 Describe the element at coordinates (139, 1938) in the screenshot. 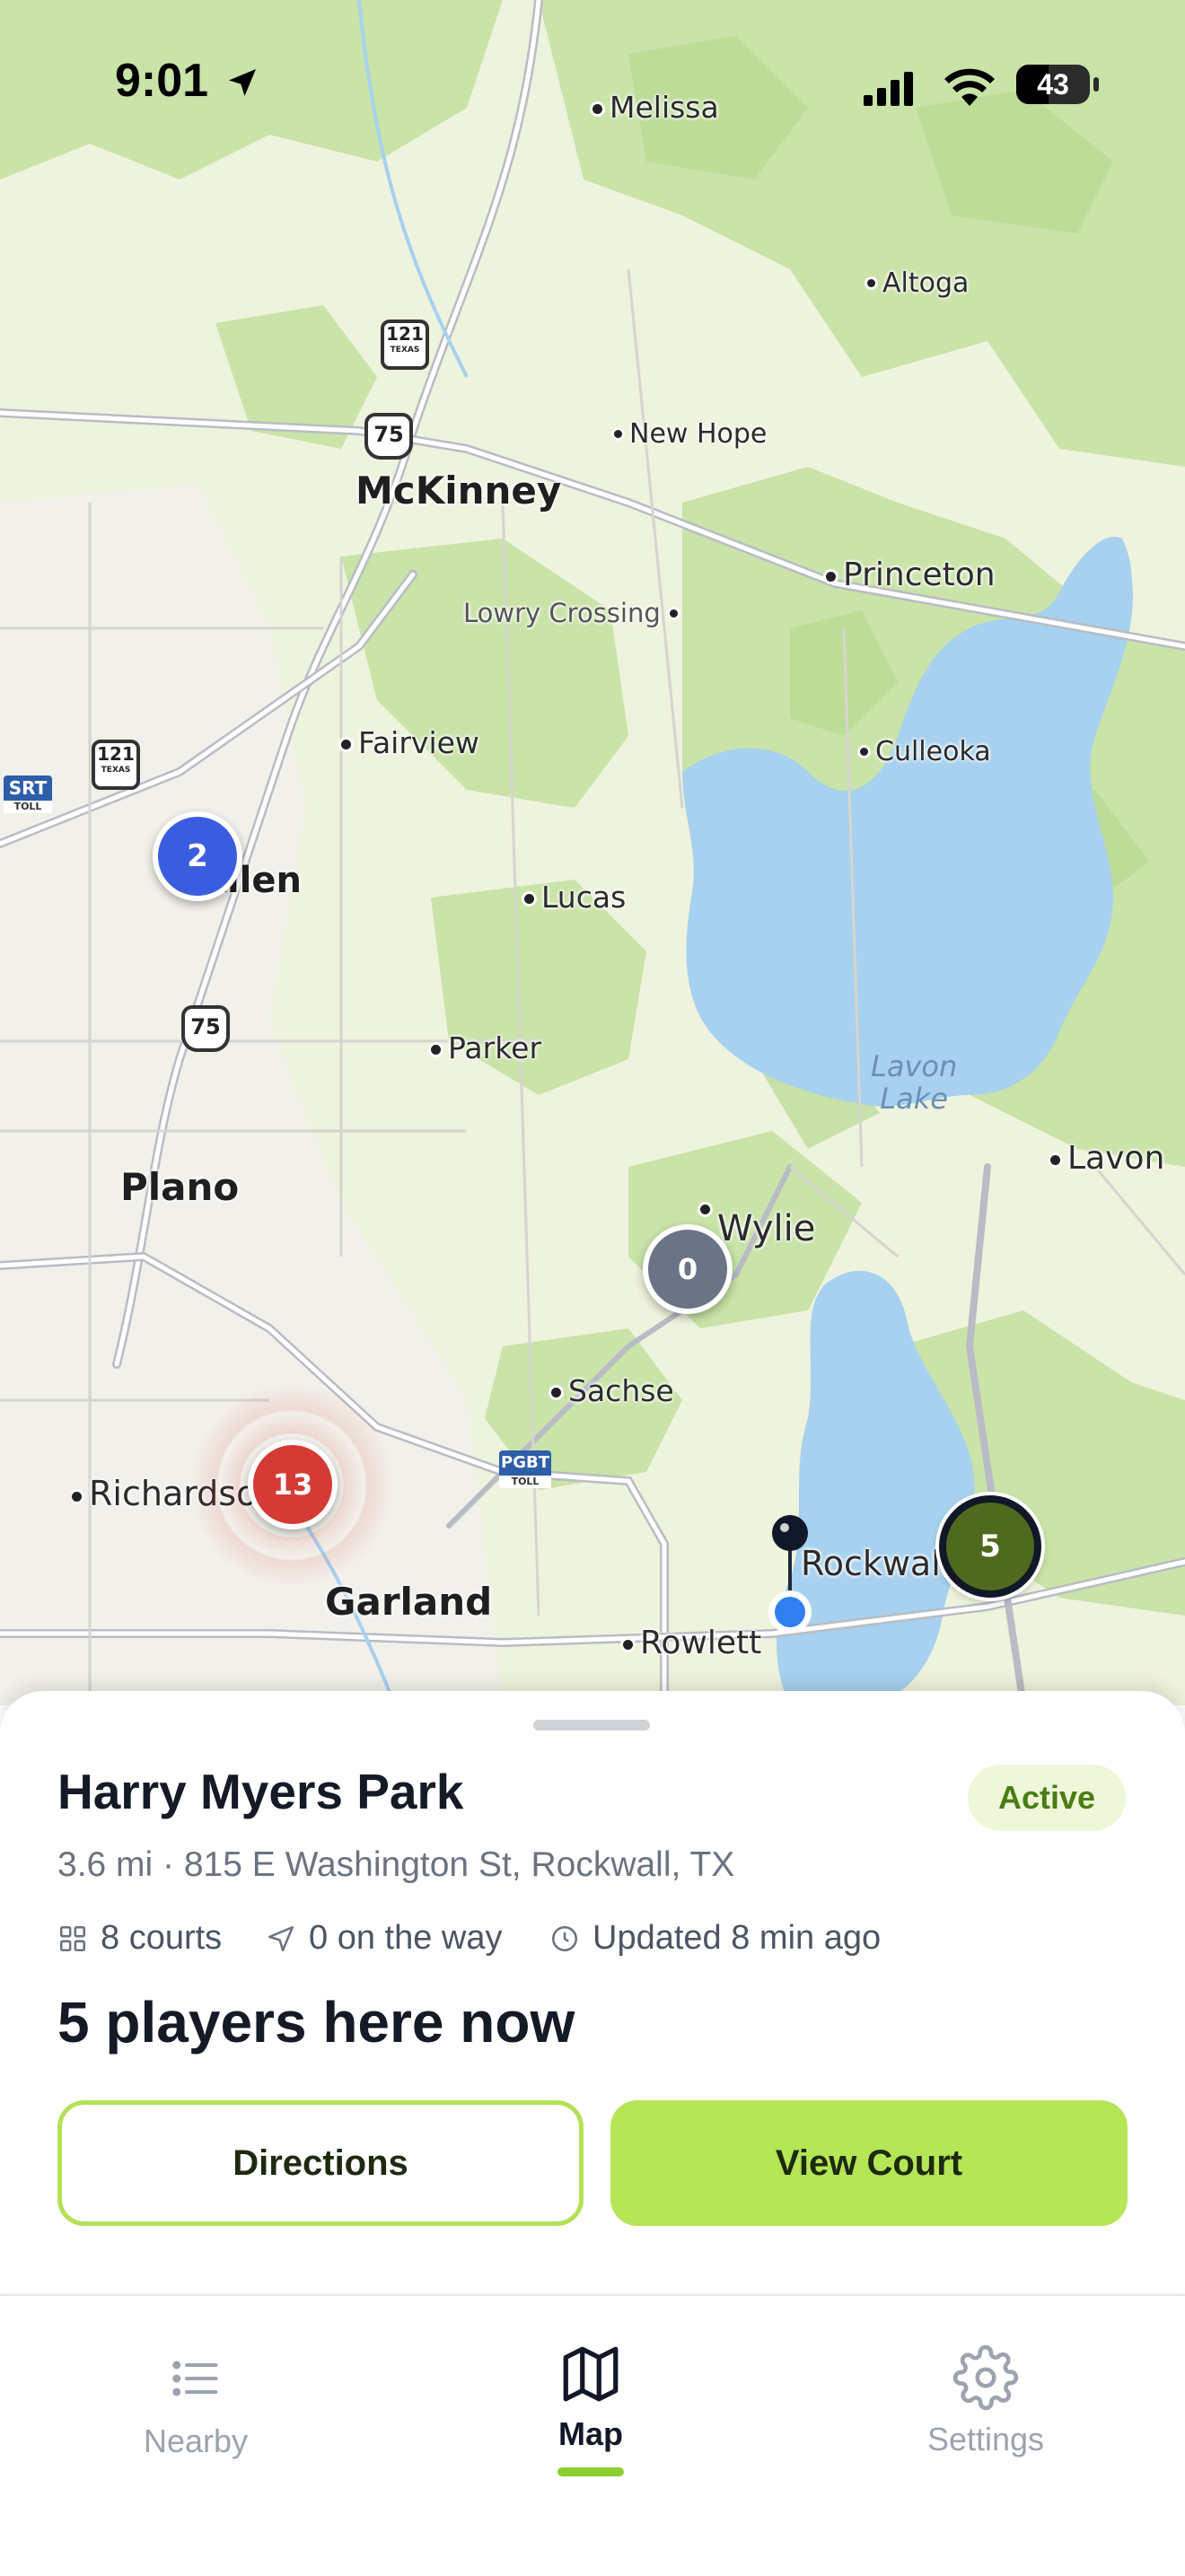

I see `courts-count: 8 courts` at that location.